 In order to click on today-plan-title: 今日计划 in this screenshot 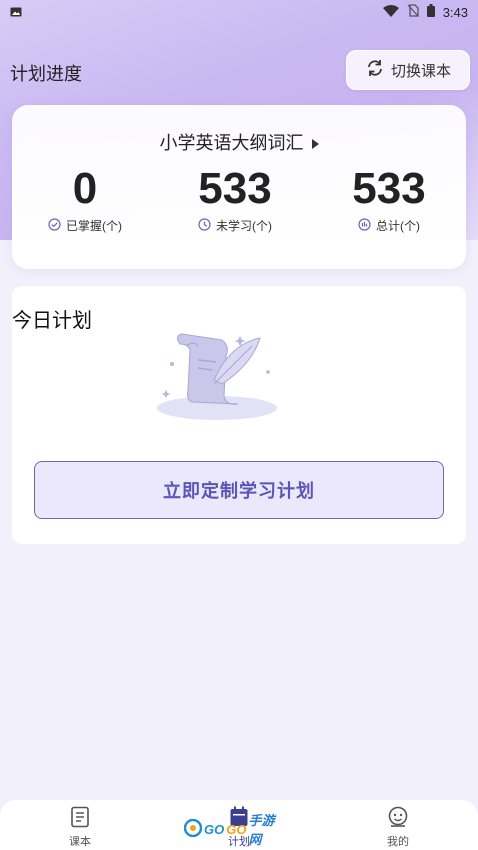, I will do `click(52, 321)`.